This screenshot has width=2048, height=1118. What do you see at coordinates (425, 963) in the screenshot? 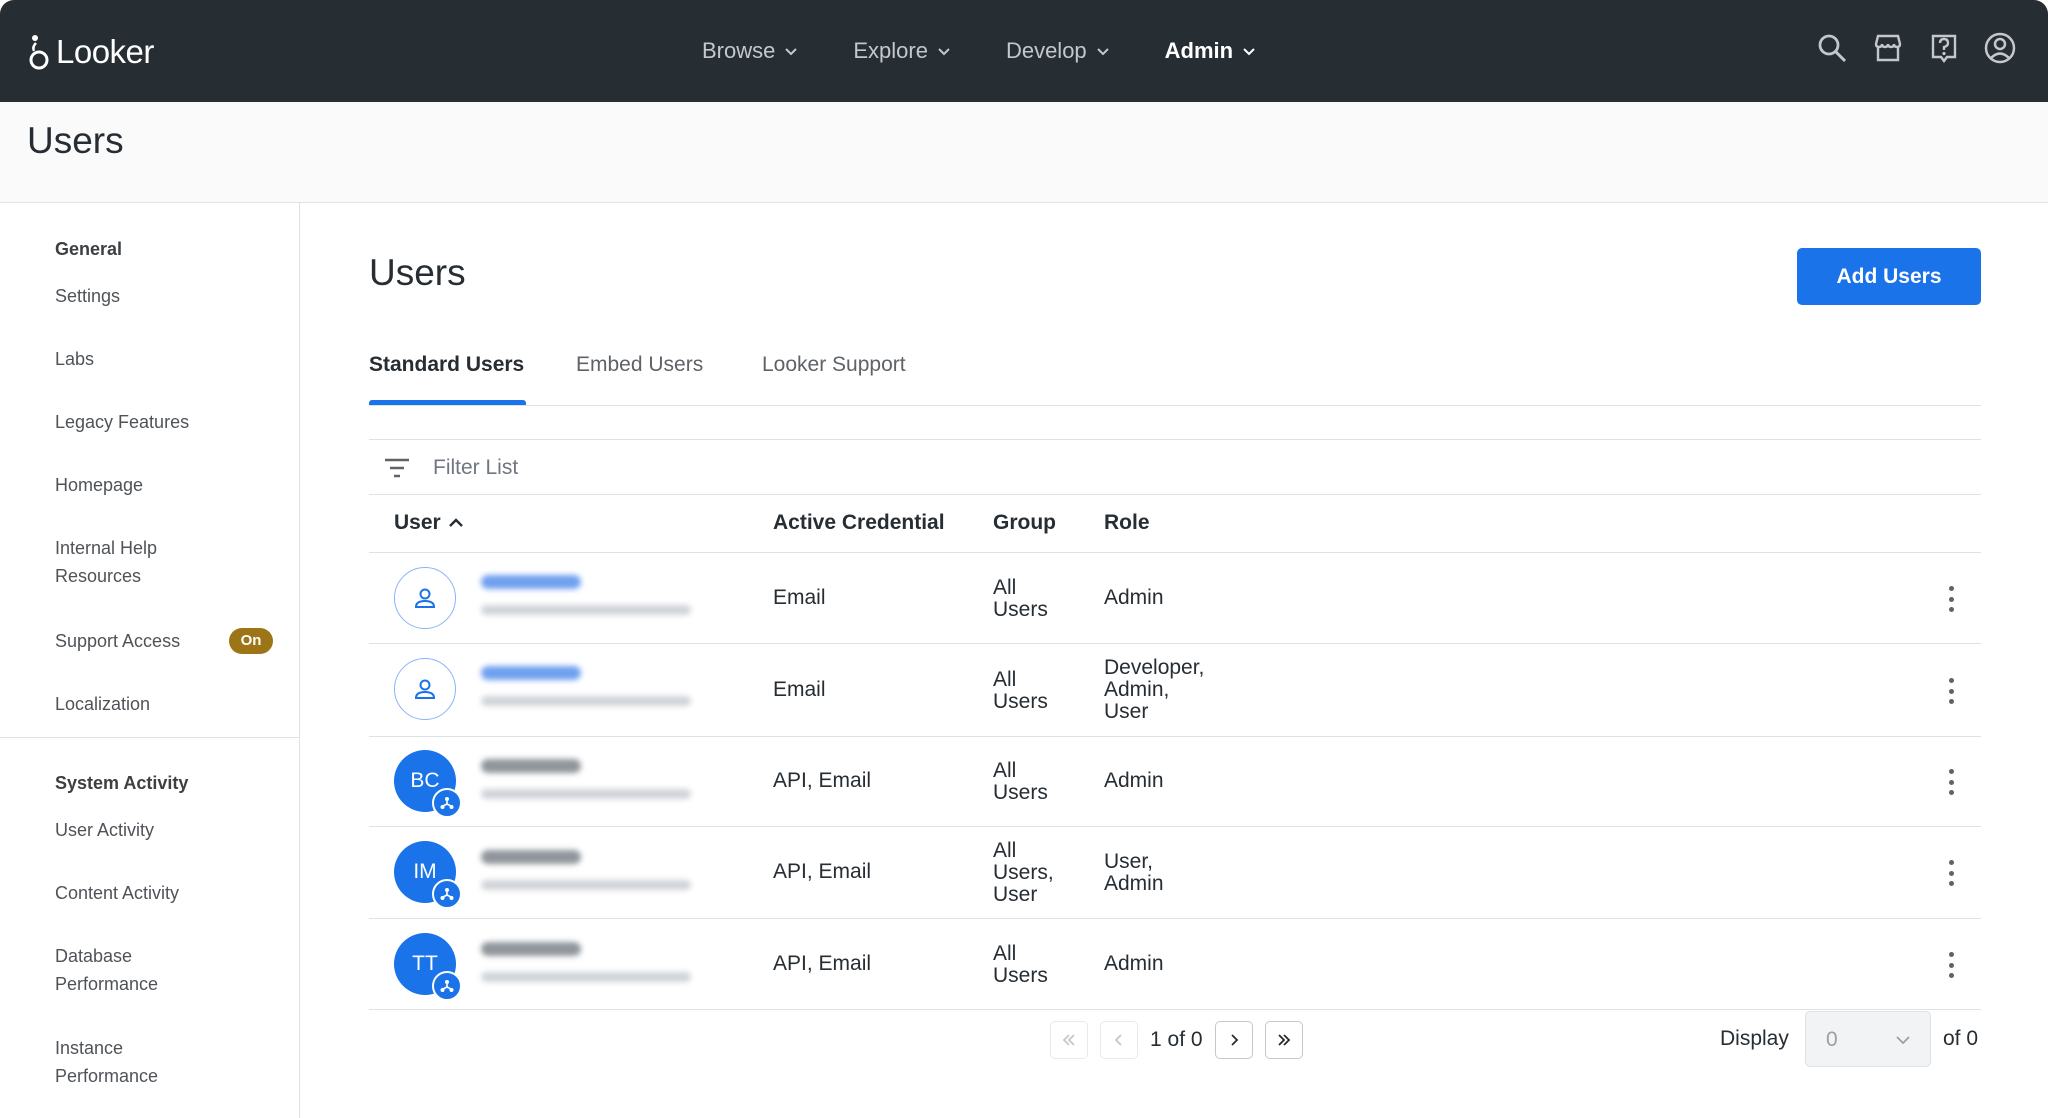
I see `avatar-initials: TT` at bounding box center [425, 963].